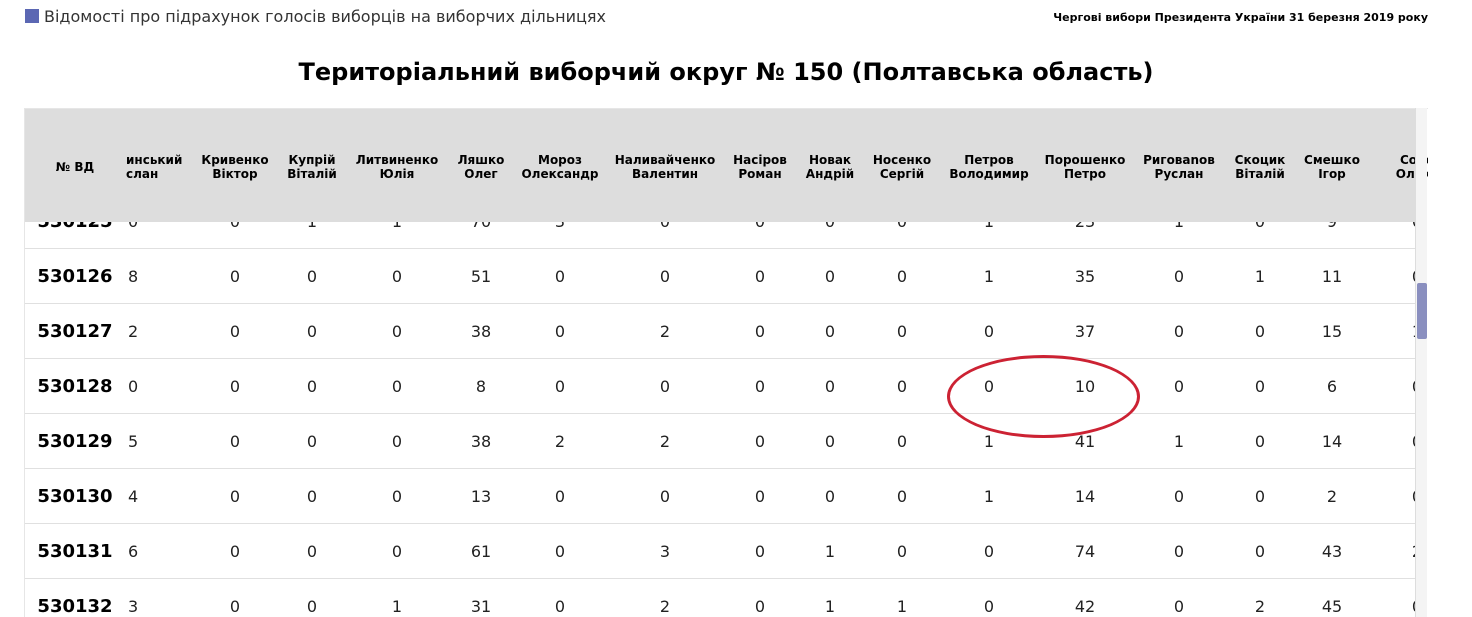 The image size is (1472, 617). Describe the element at coordinates (1085, 235) in the screenshot. I see `vote-count-cell: 23` at that location.